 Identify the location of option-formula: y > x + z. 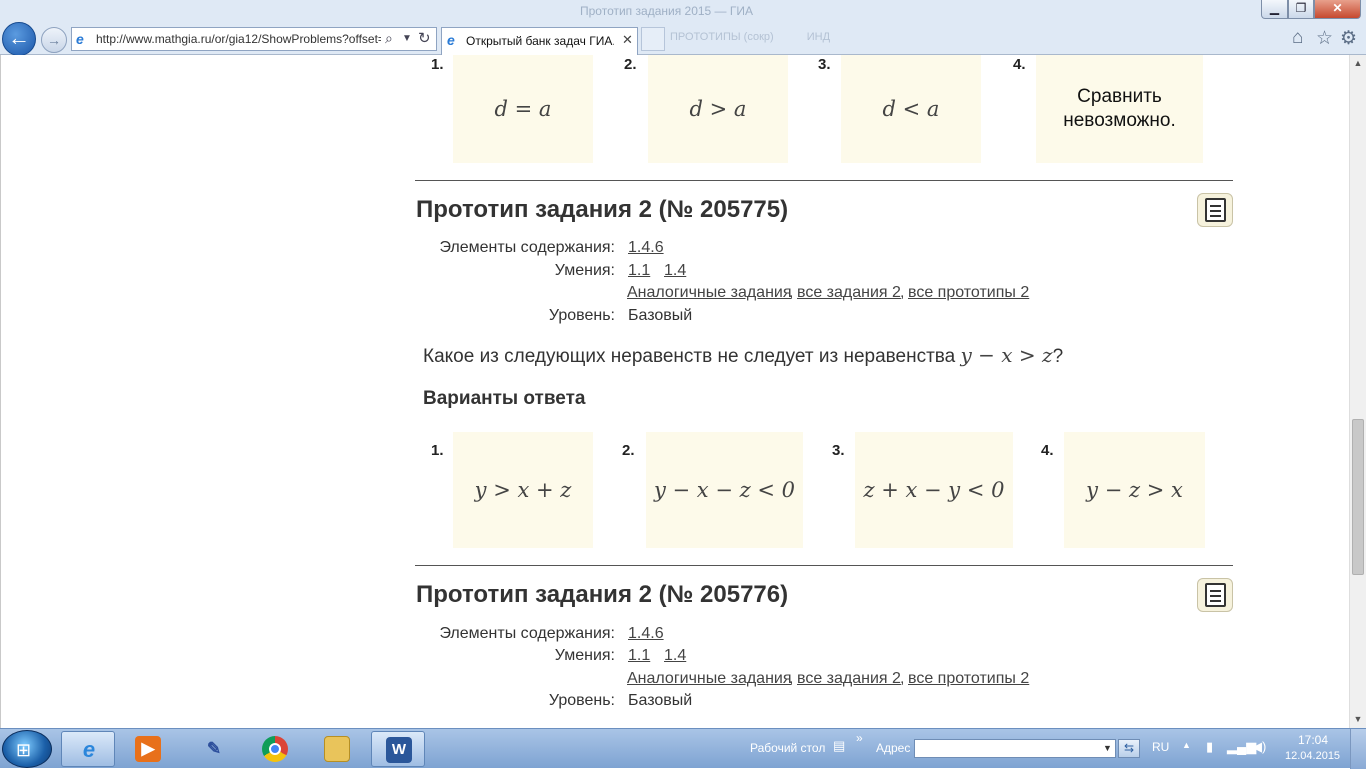
(523, 490).